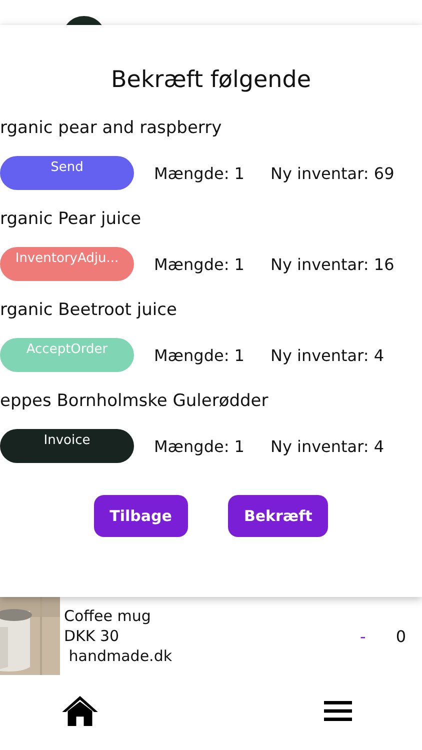  I want to click on product-name: rganic Beetroot juice, so click(89, 310).